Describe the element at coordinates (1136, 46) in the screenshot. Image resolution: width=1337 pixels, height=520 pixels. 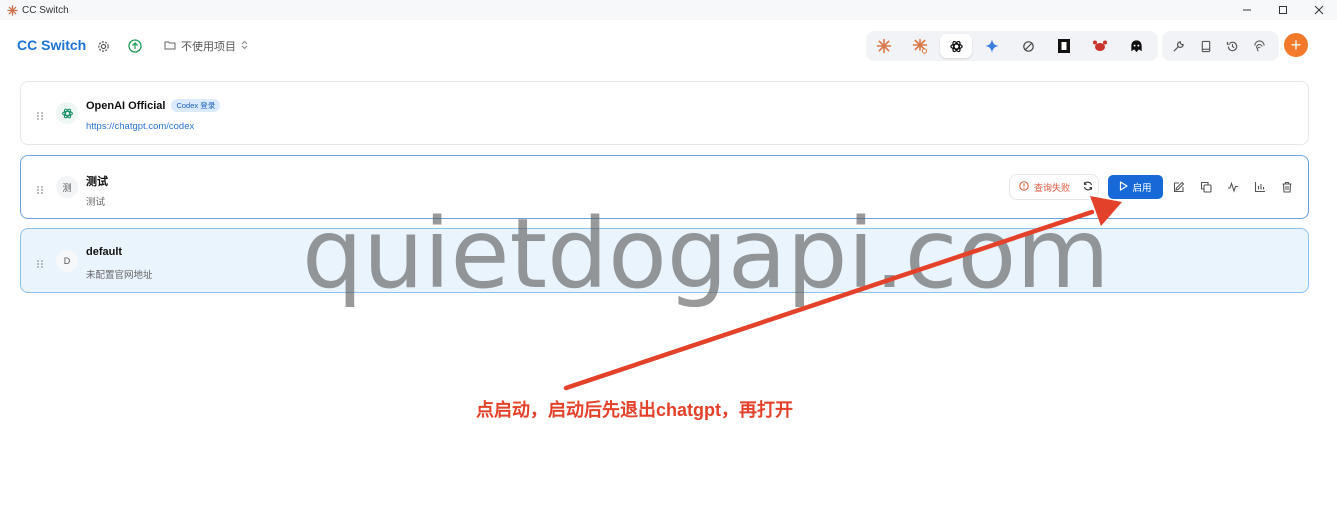
I see `qwen-icon` at that location.